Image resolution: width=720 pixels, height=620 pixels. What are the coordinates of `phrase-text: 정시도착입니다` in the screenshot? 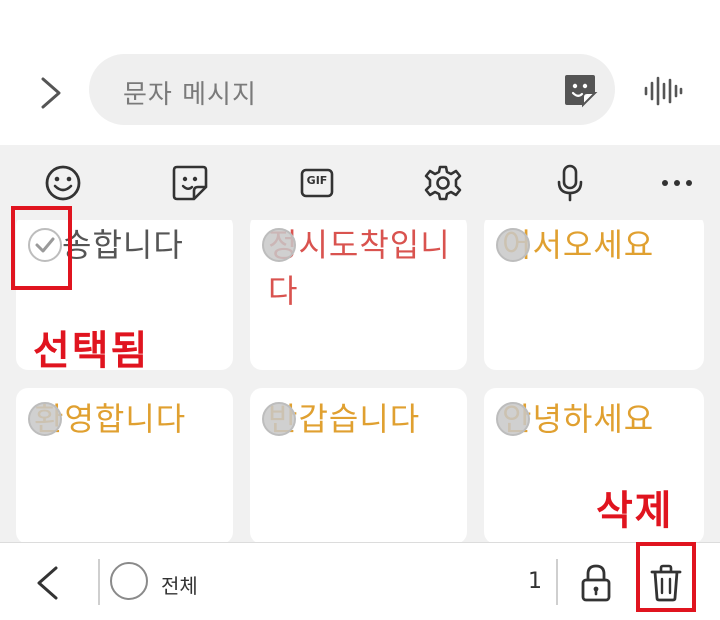 It's located at (359, 268).